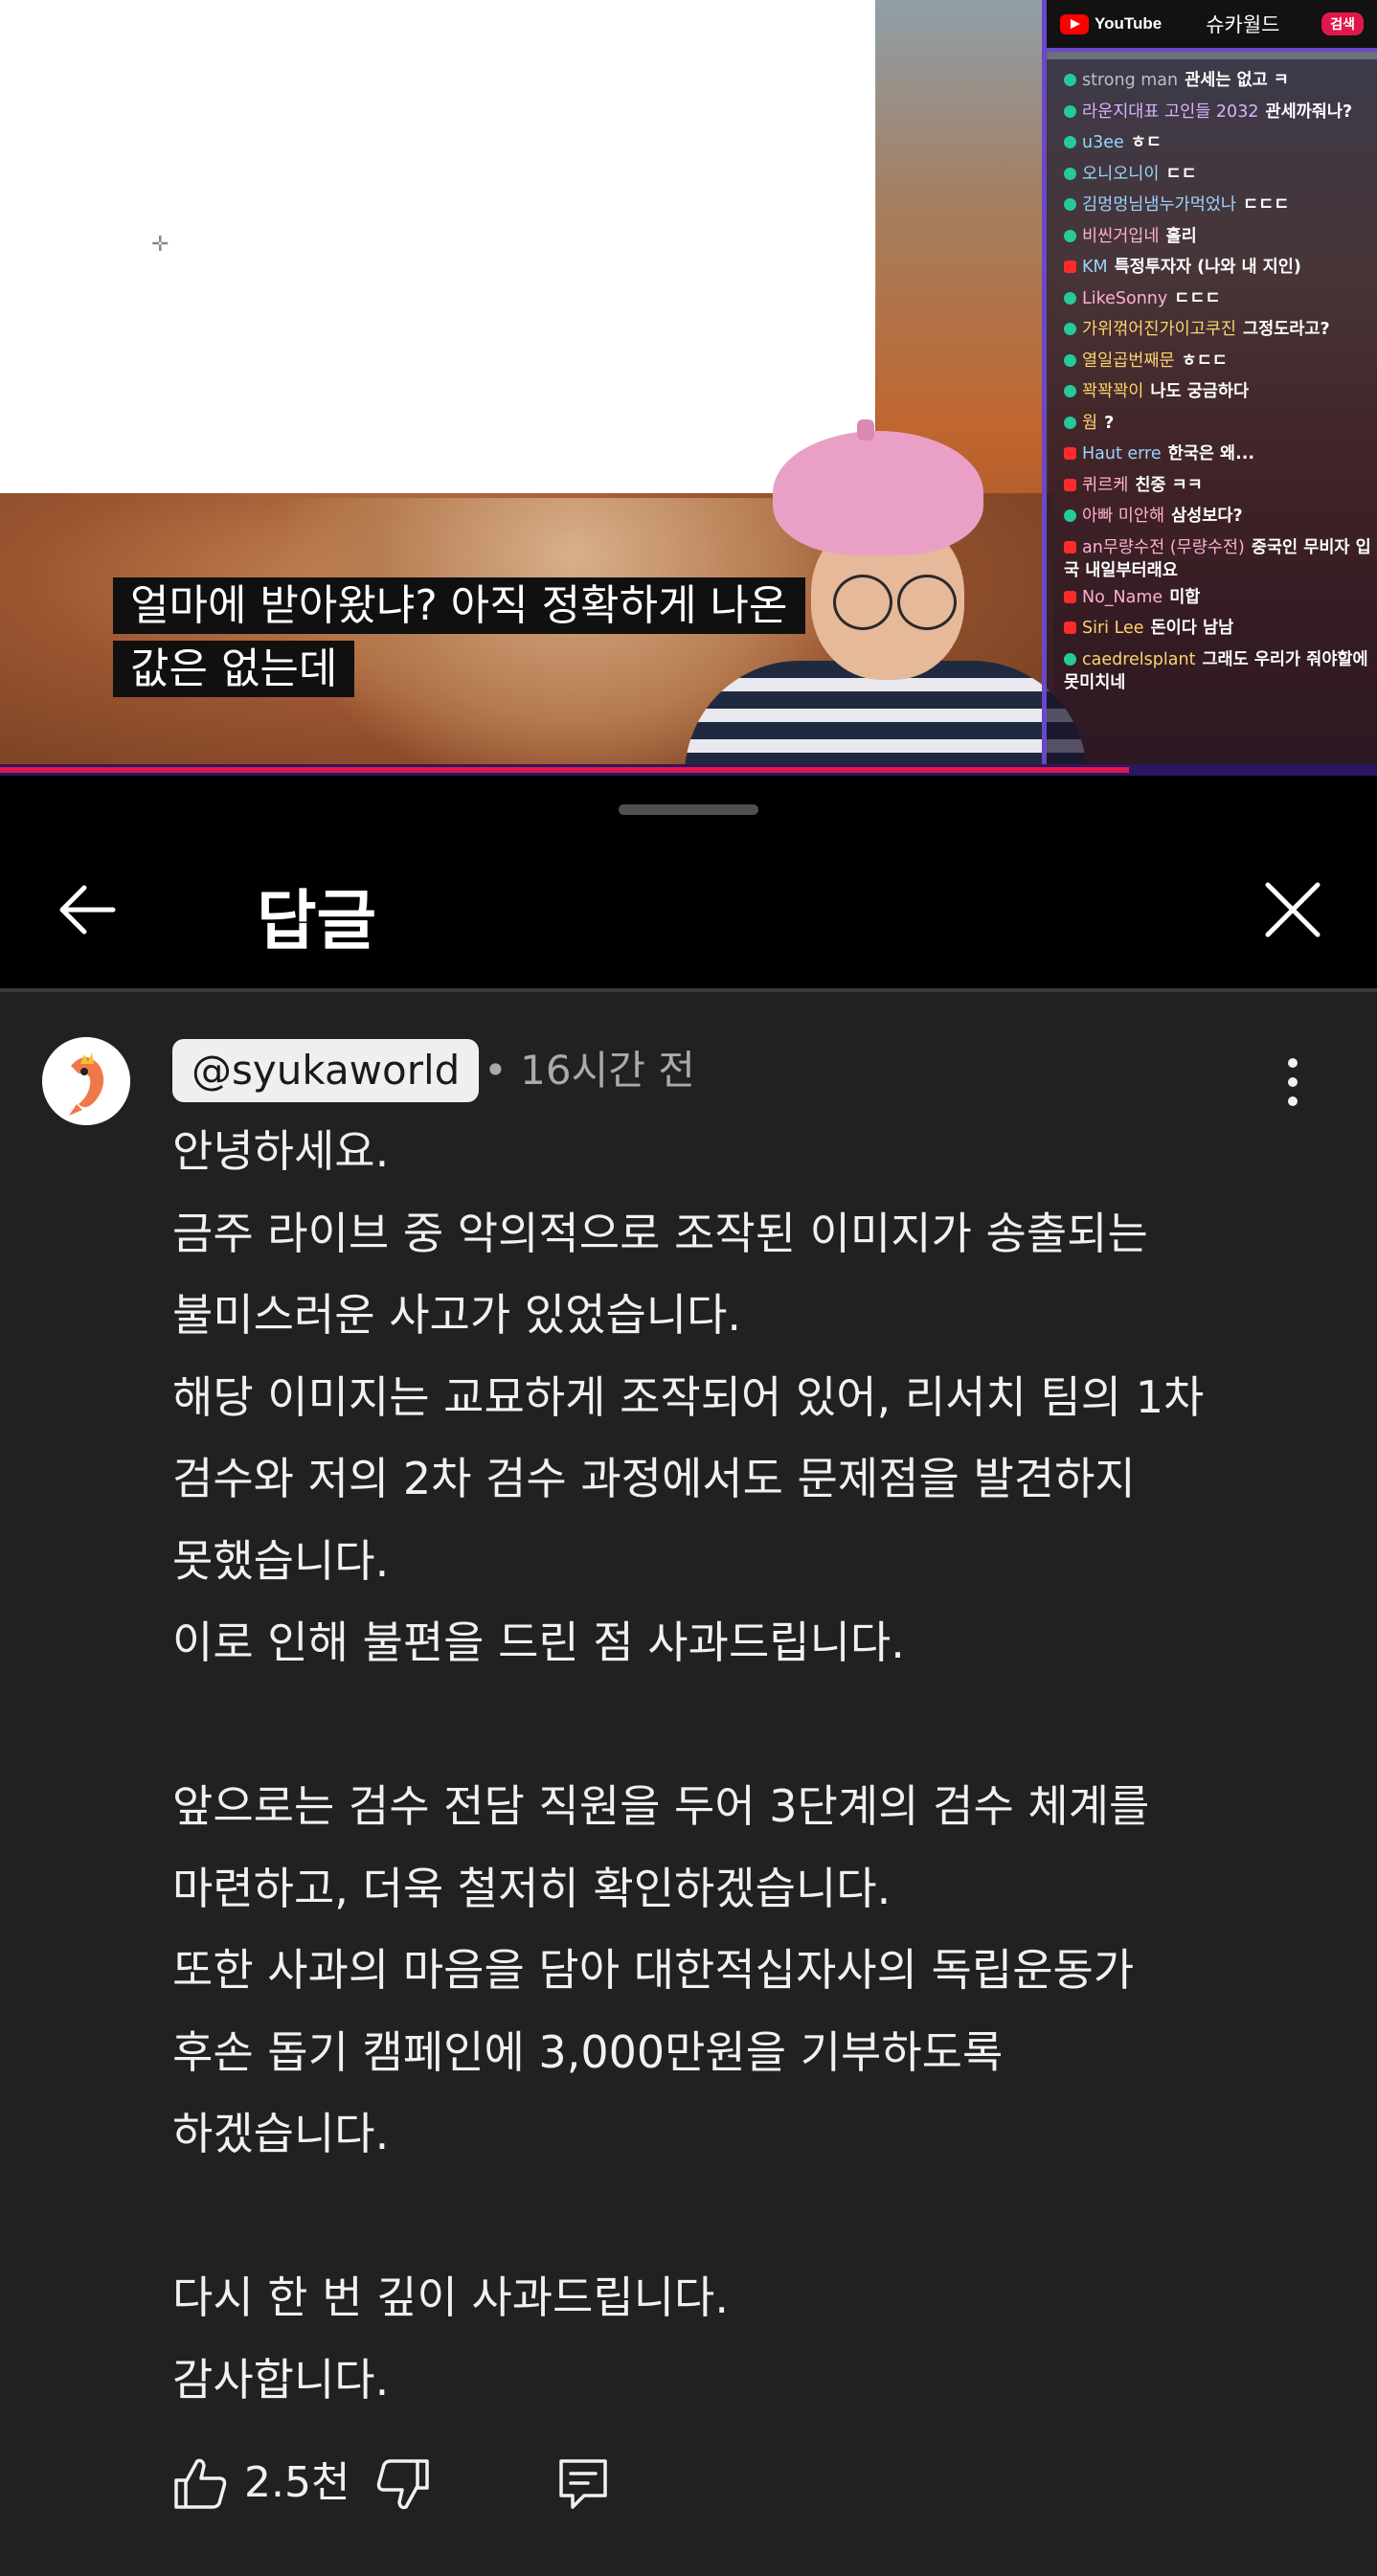  Describe the element at coordinates (1106, 485) in the screenshot. I see `chat-username: 퀴르케` at that location.